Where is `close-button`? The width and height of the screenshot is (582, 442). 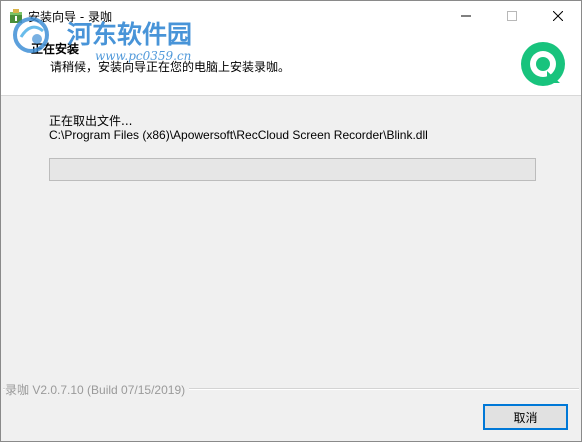 close-button is located at coordinates (558, 16).